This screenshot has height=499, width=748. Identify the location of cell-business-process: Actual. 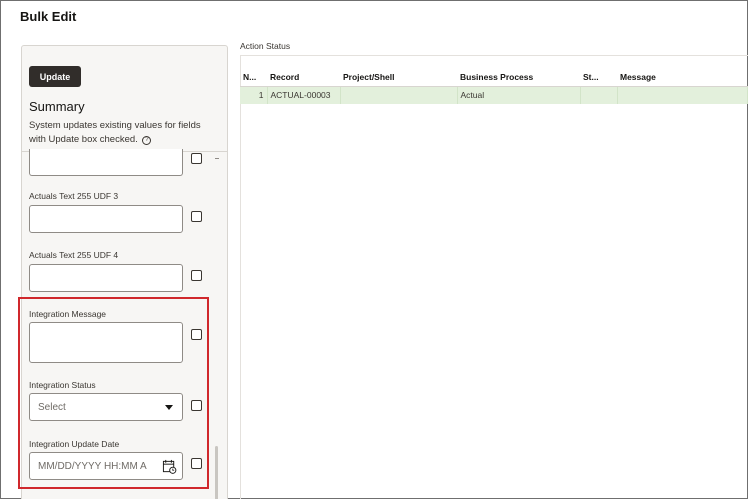
(519, 95).